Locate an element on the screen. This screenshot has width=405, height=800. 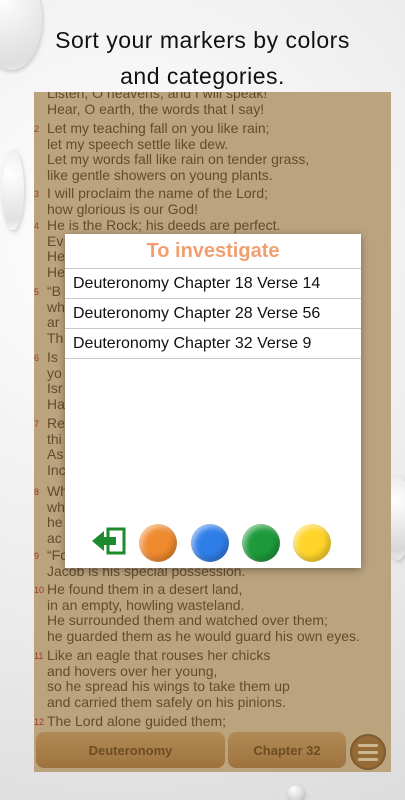
marker-item: Deuteronomy Chapter 32 Verse 9 is located at coordinates (213, 344).